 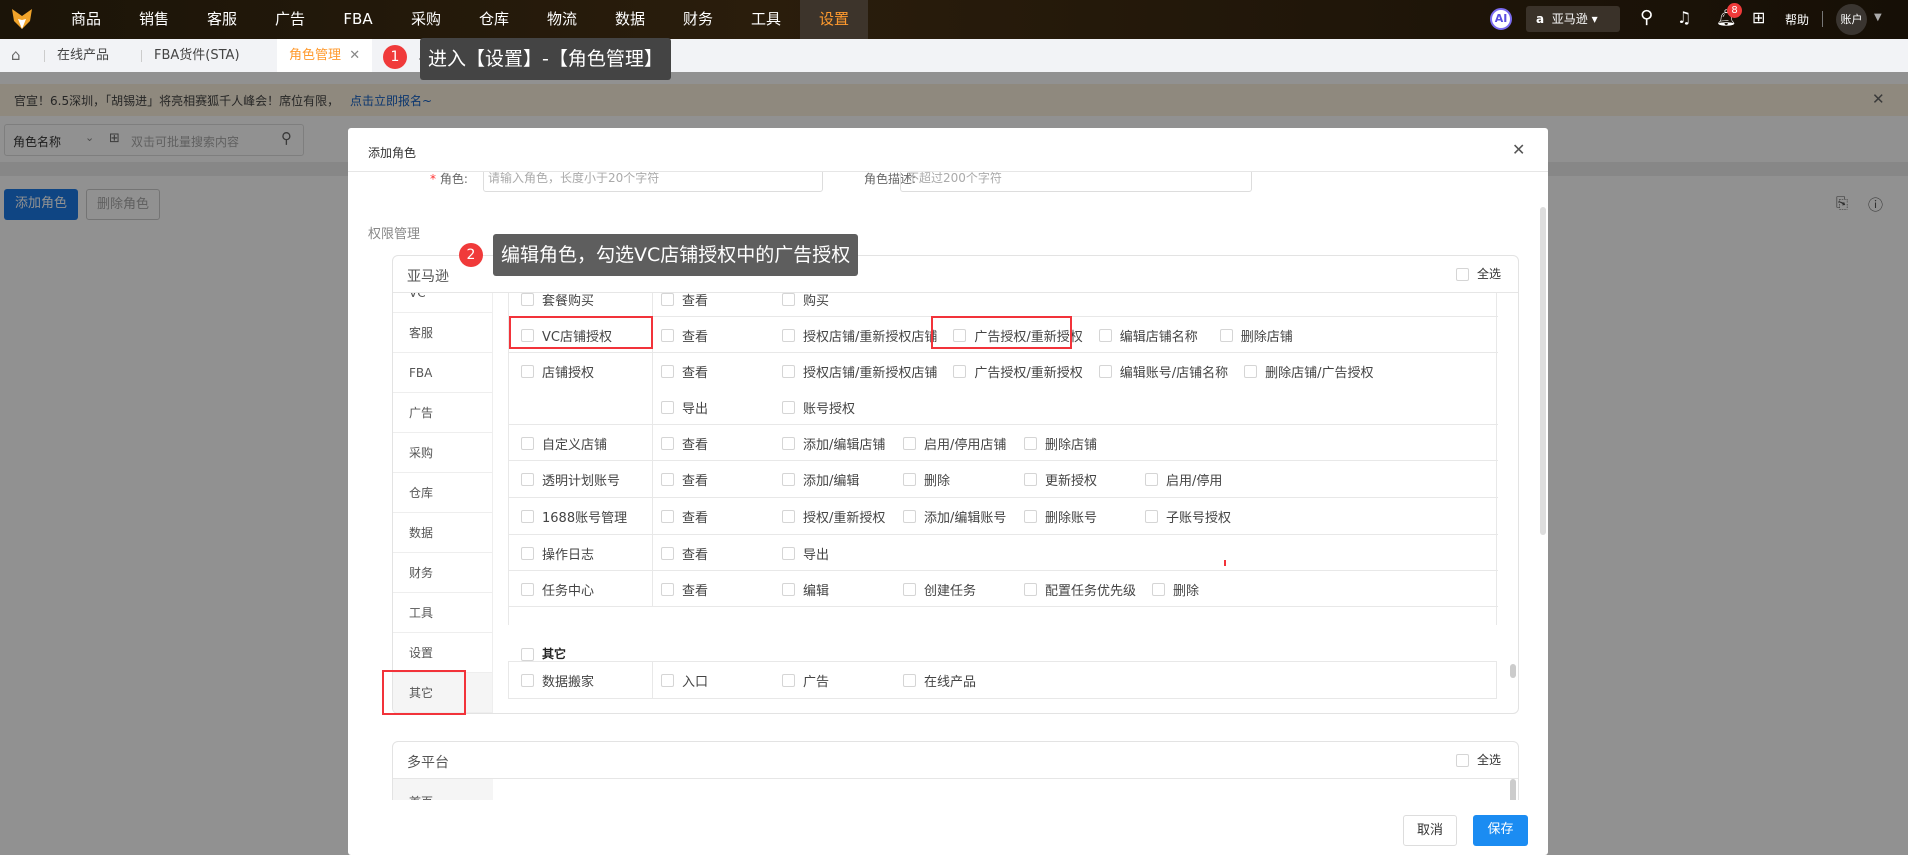 I want to click on permission-checkbox: 更新授权, so click(x=1076, y=479).